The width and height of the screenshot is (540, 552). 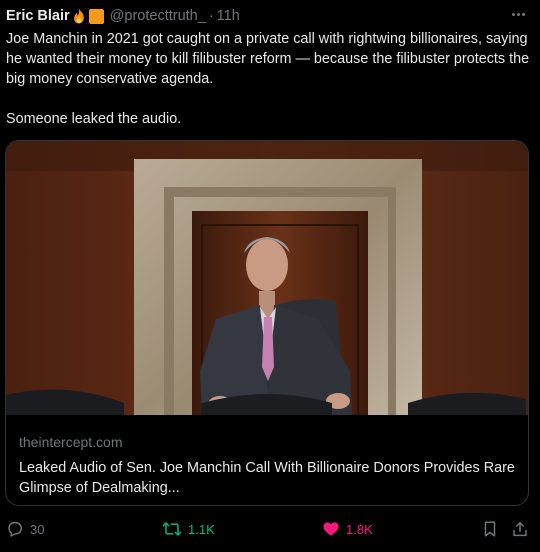 I want to click on bookmark-icon, so click(x=490, y=529).